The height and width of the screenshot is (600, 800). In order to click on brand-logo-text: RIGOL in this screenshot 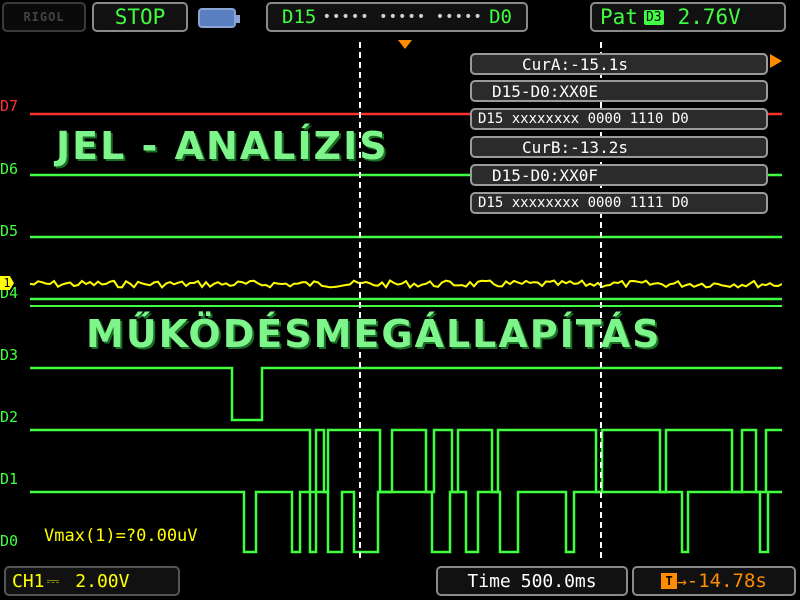, I will do `click(44, 17)`.